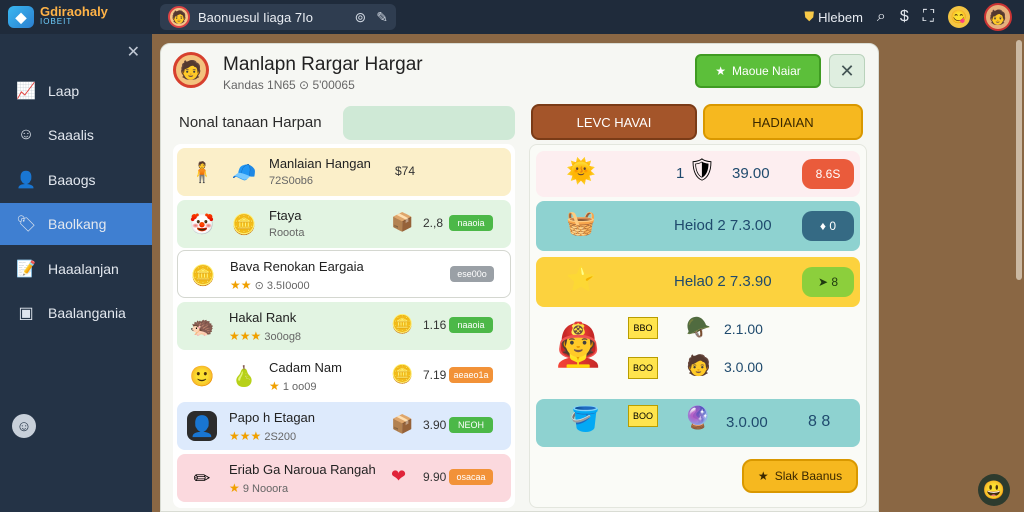 The width and height of the screenshot is (1024, 512). Describe the element at coordinates (847, 71) in the screenshot. I see `close-button: ✕` at that location.